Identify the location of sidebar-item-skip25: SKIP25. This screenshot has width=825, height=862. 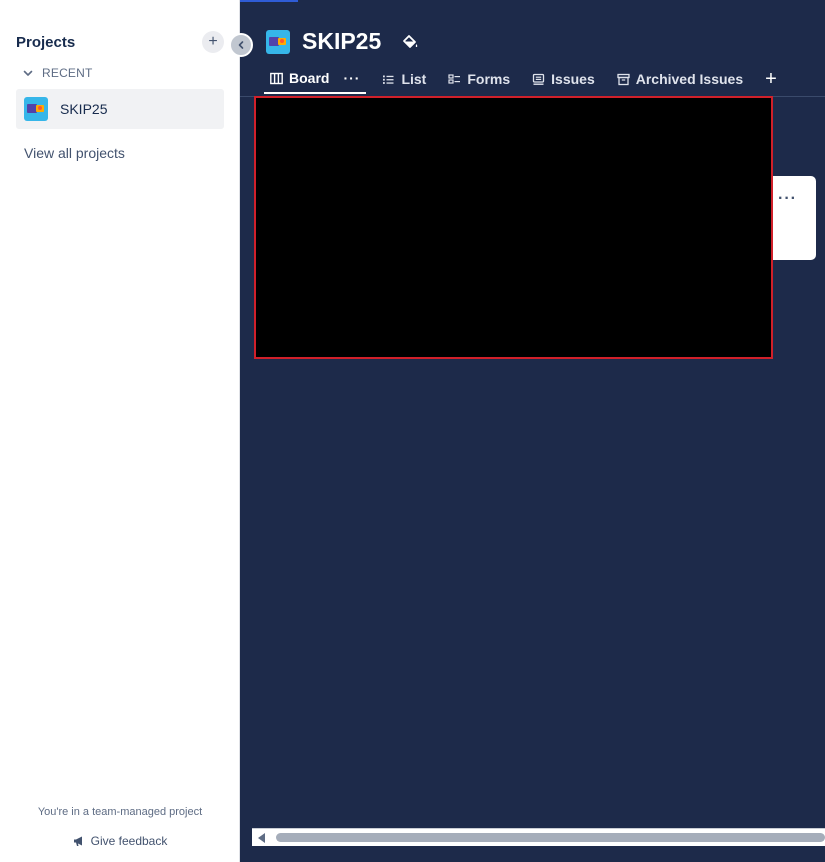
(120, 109).